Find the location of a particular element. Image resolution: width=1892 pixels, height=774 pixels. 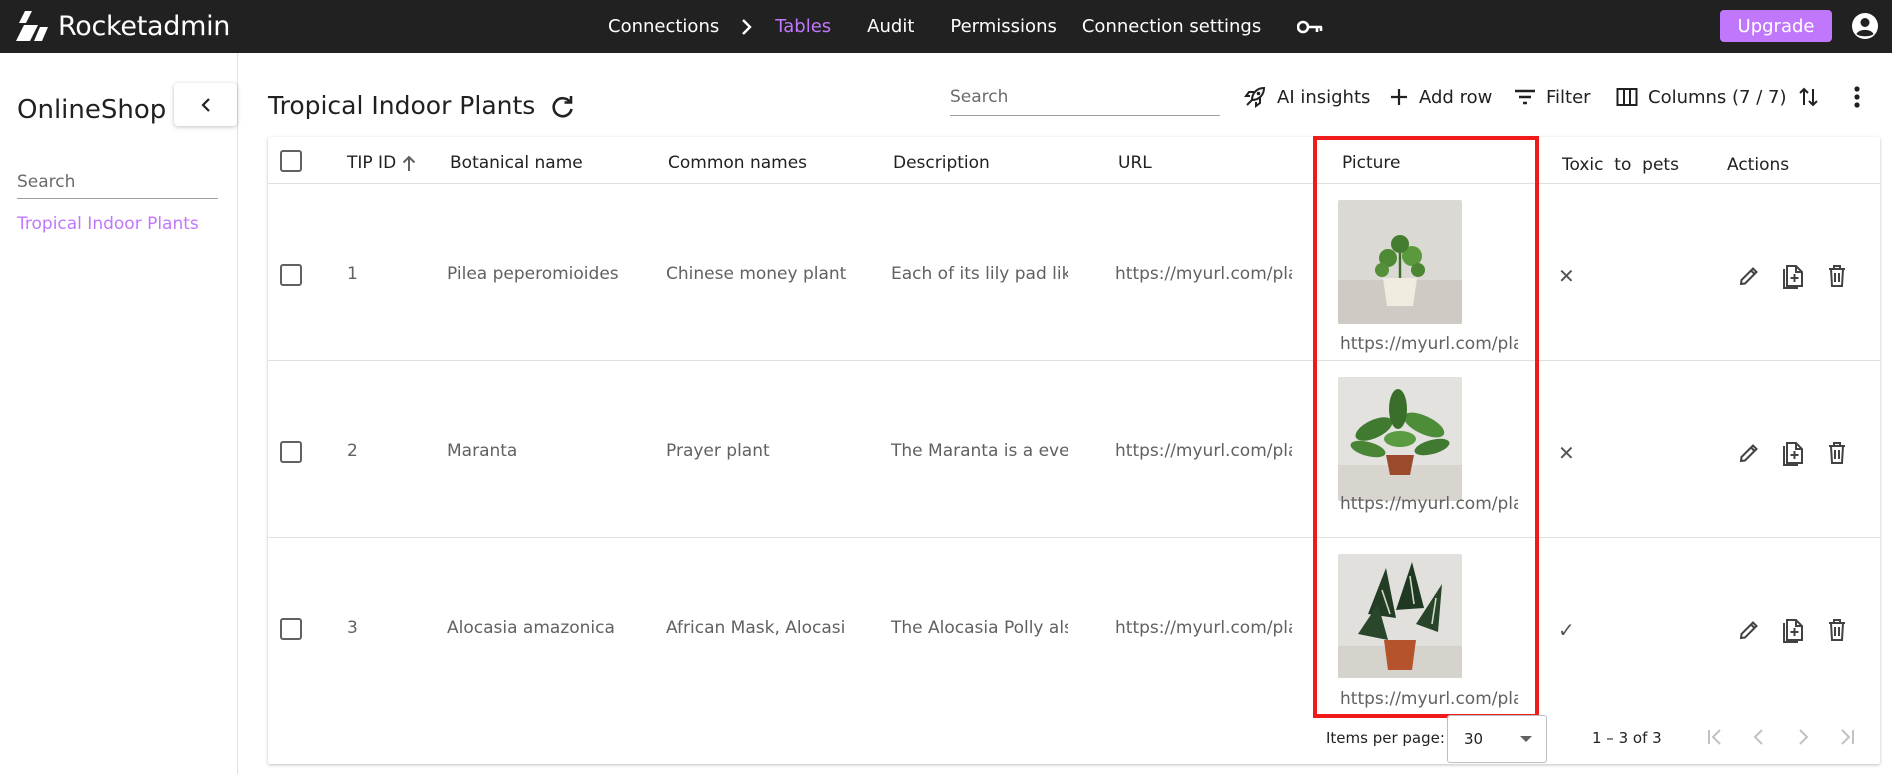

add-row-label: Add row is located at coordinates (1456, 97).